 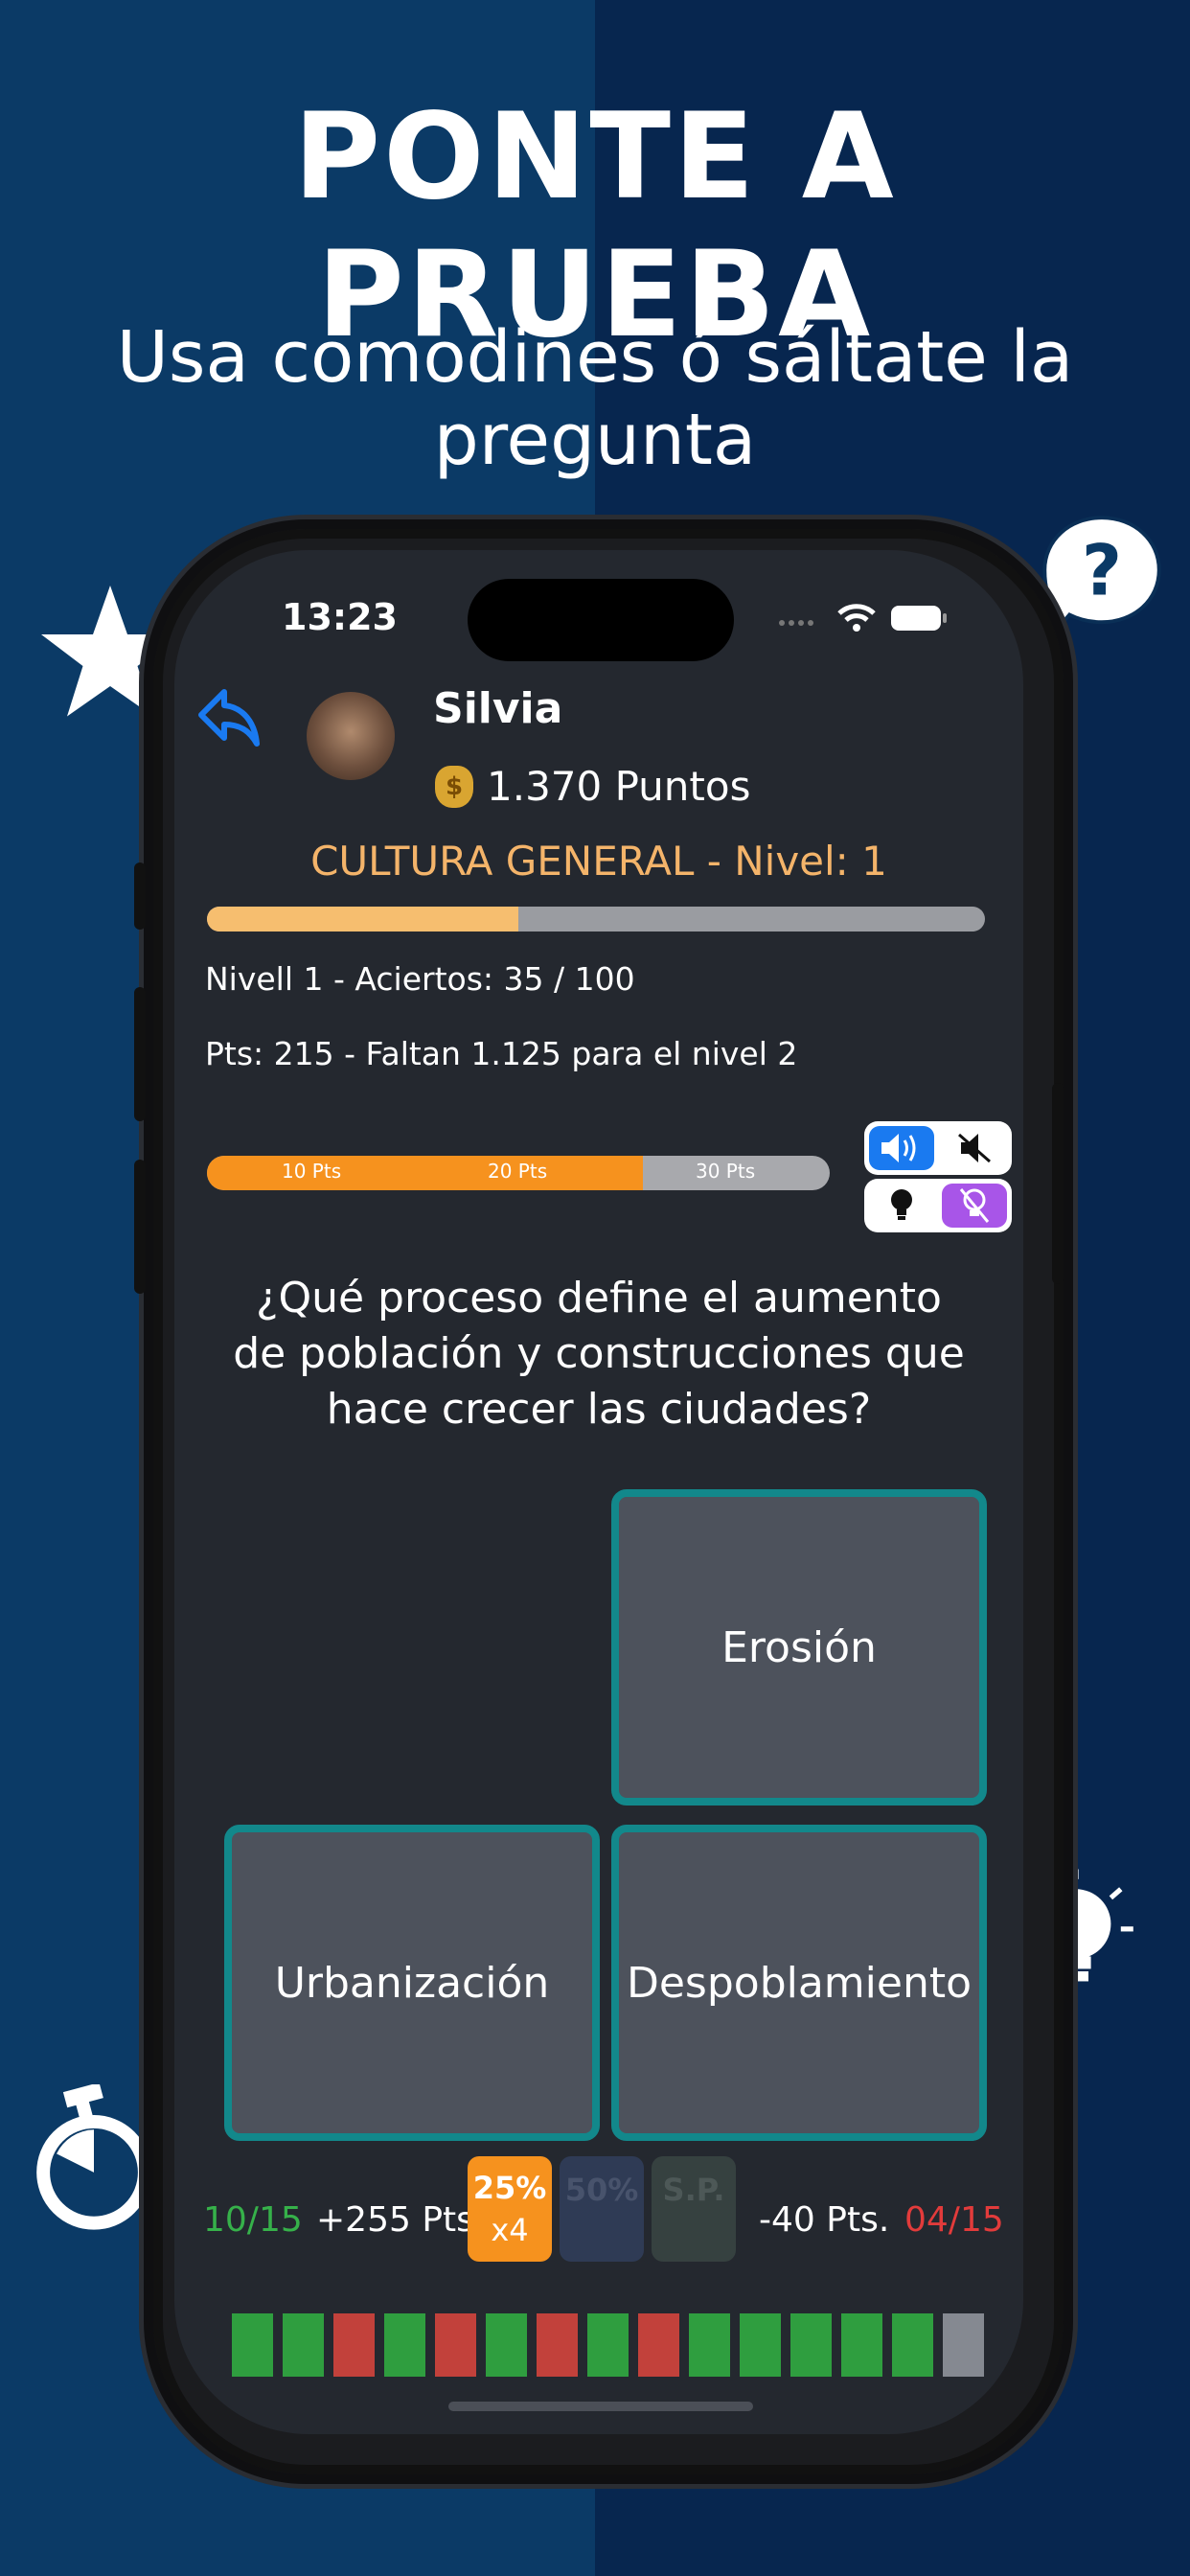 I want to click on wrong-count: 04/15, so click(x=954, y=2220).